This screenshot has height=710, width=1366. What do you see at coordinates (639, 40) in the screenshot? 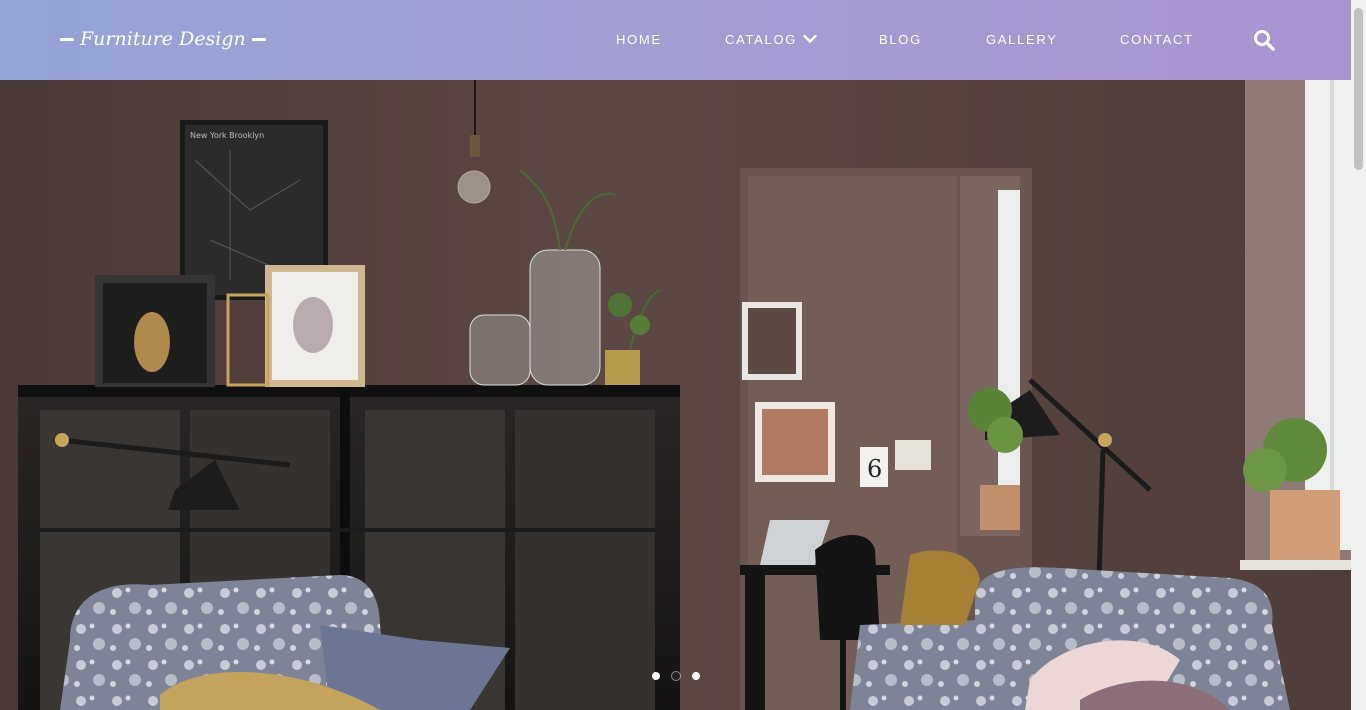
I see `nav-home: HOME` at bounding box center [639, 40].